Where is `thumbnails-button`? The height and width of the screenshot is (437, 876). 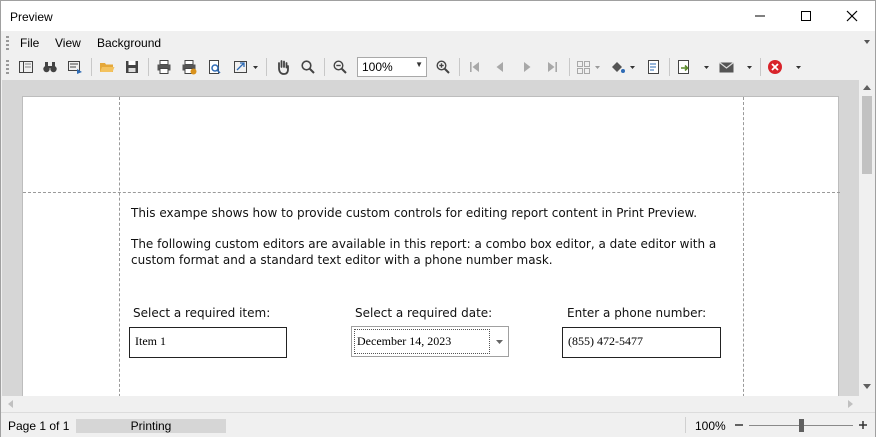 thumbnails-button is located at coordinates (75, 67).